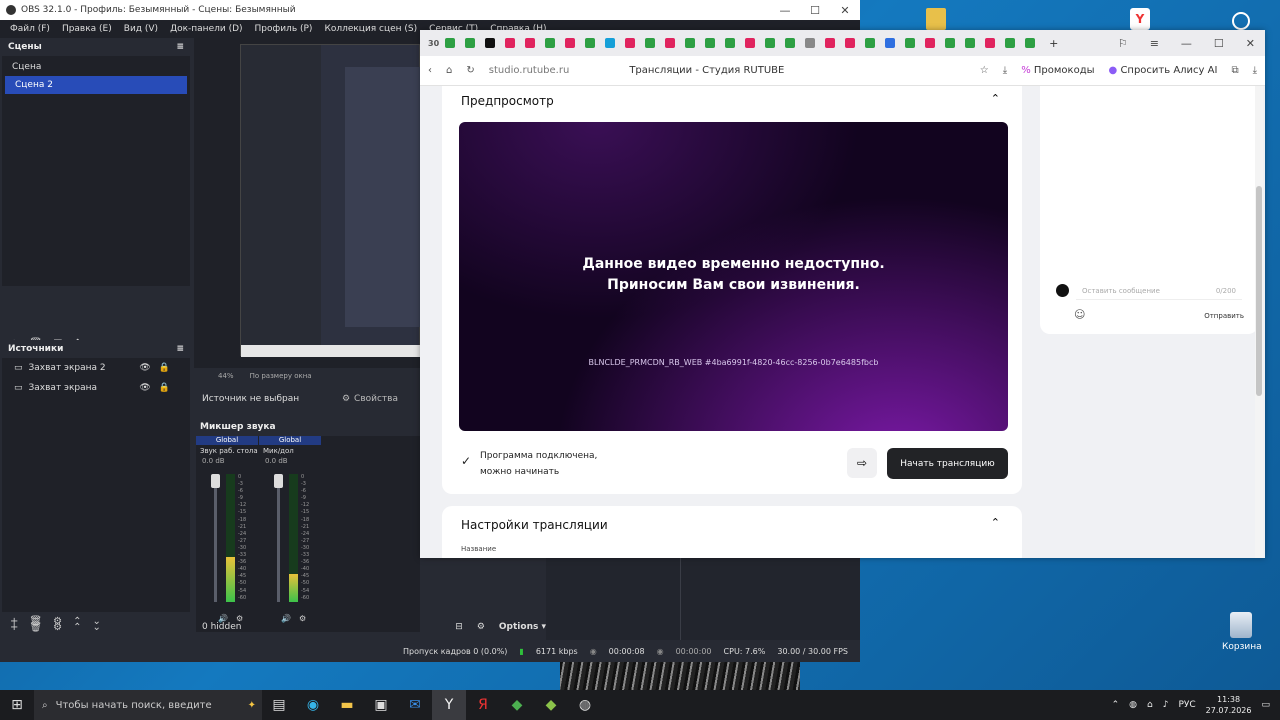 Image resolution: width=1280 pixels, height=720 pixels. What do you see at coordinates (77, 627) in the screenshot?
I see `up-icon: ⌃` at bounding box center [77, 627].